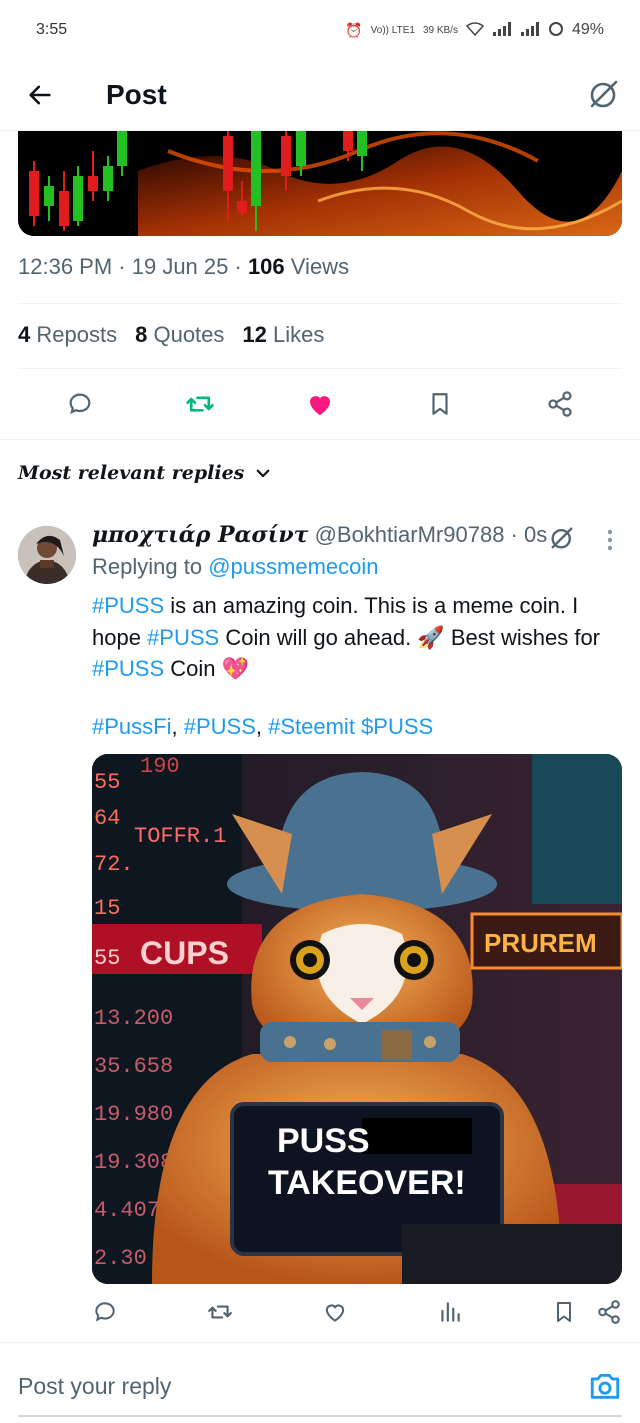  I want to click on quotes-label: Quotes, so click(189, 334).